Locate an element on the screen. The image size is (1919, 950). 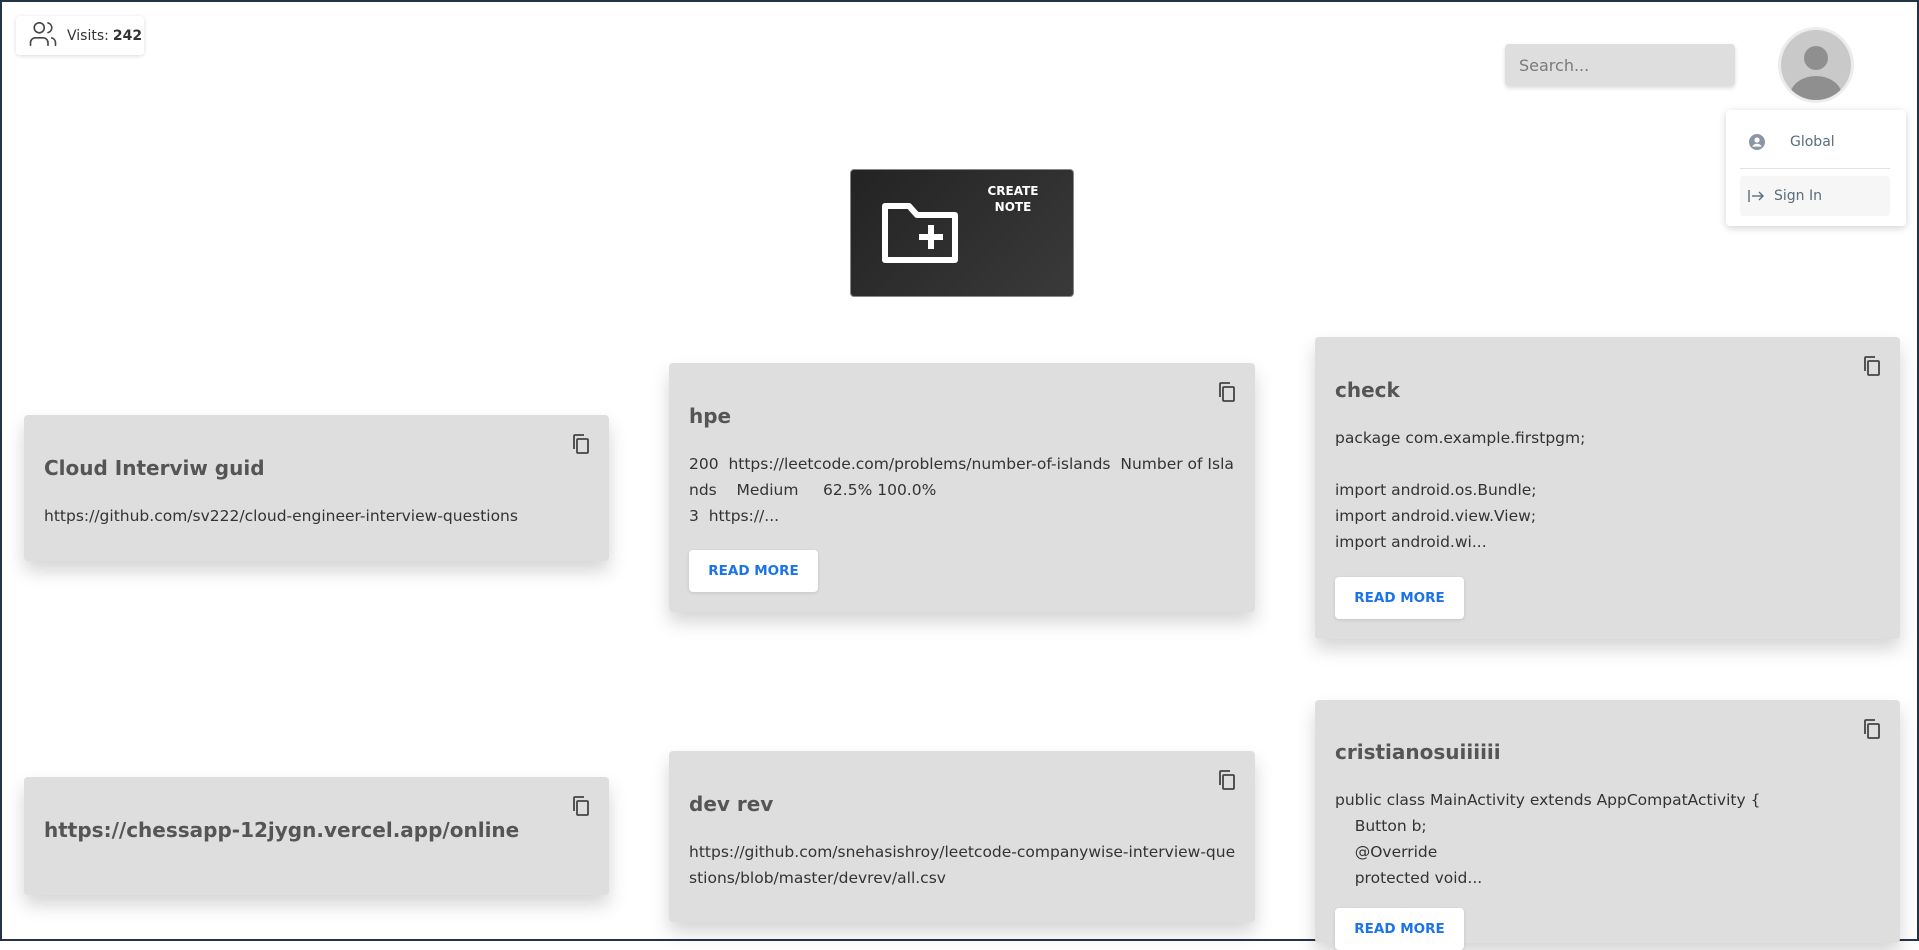
menu-item-sign-in-label: Sign In is located at coordinates (1798, 196).